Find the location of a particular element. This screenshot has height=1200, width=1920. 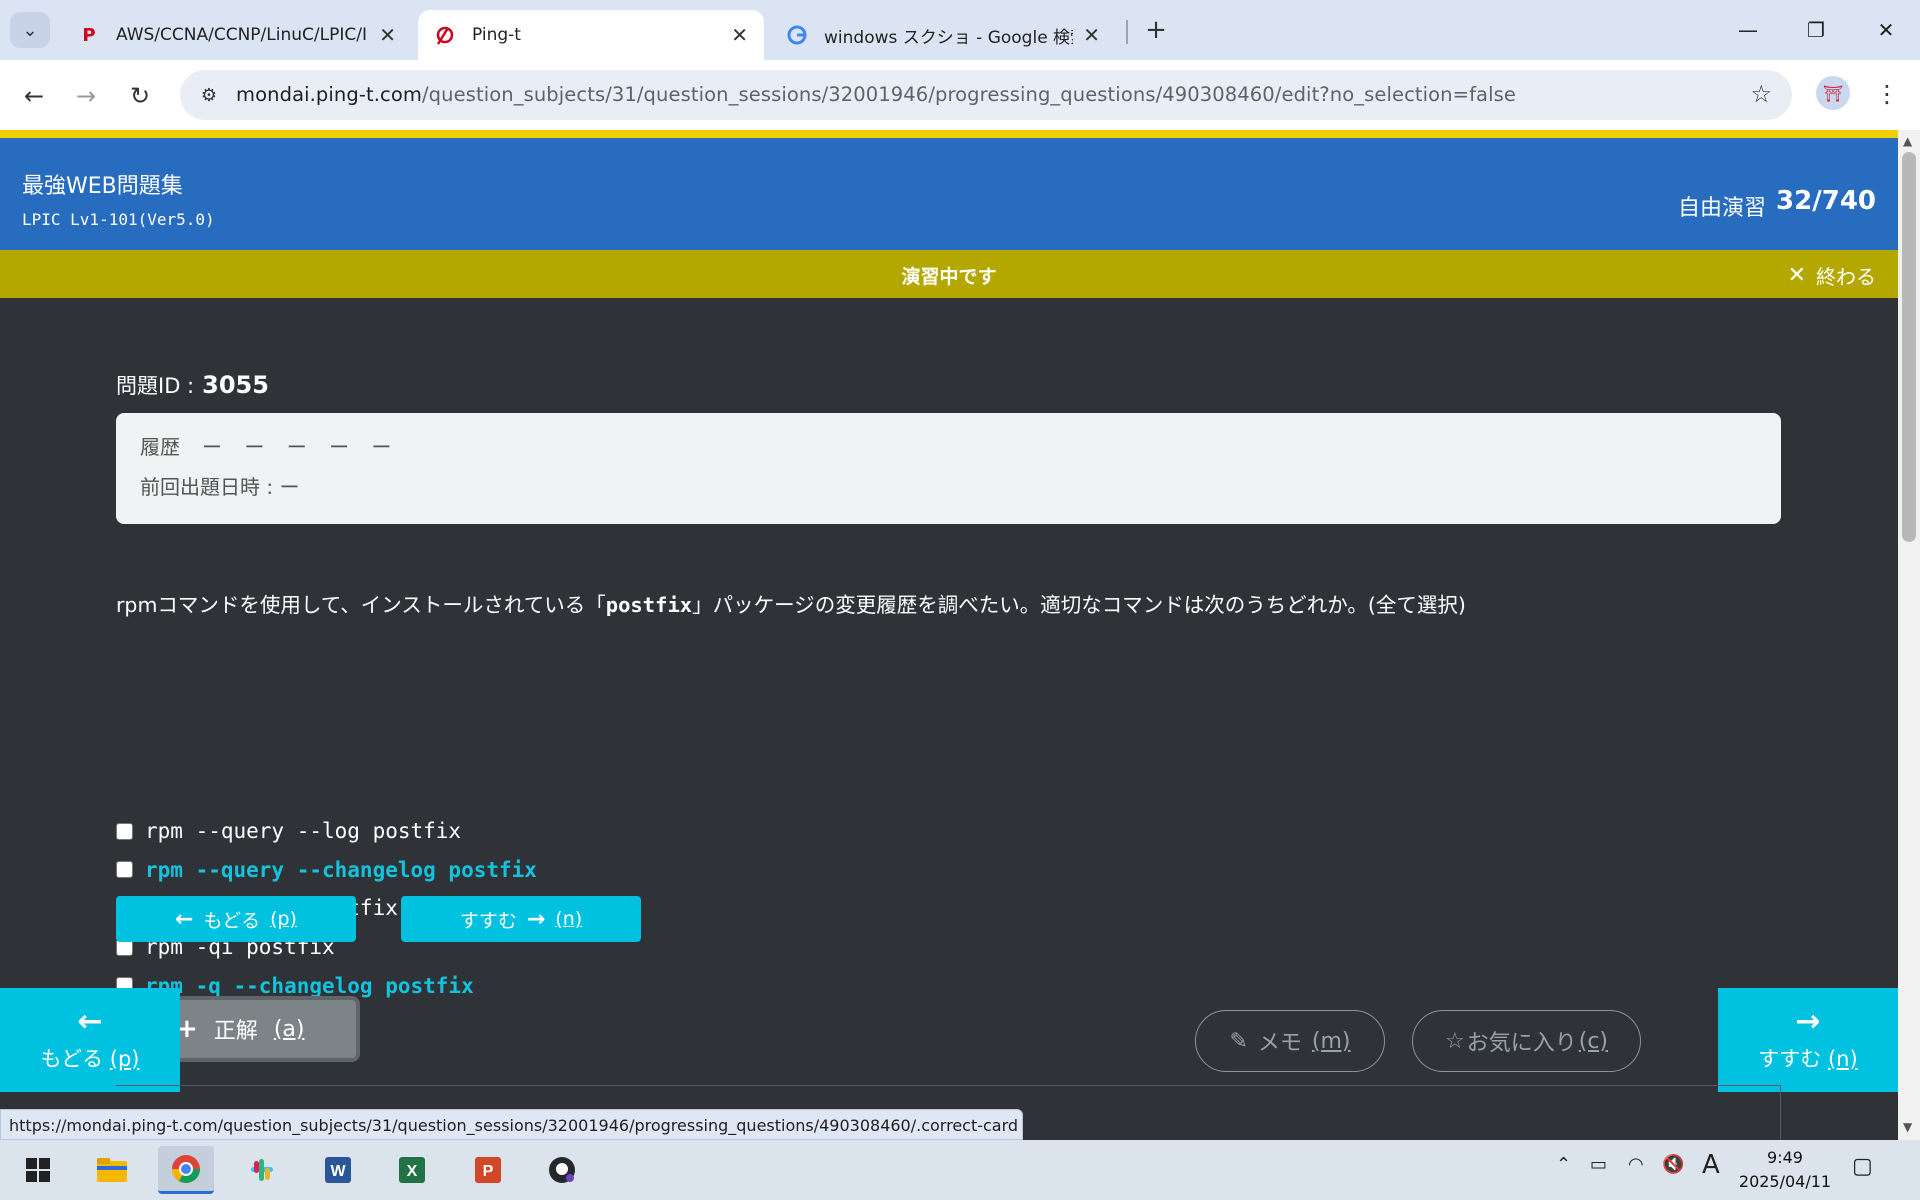

tab-search-button: ⌄ is located at coordinates (30, 30).